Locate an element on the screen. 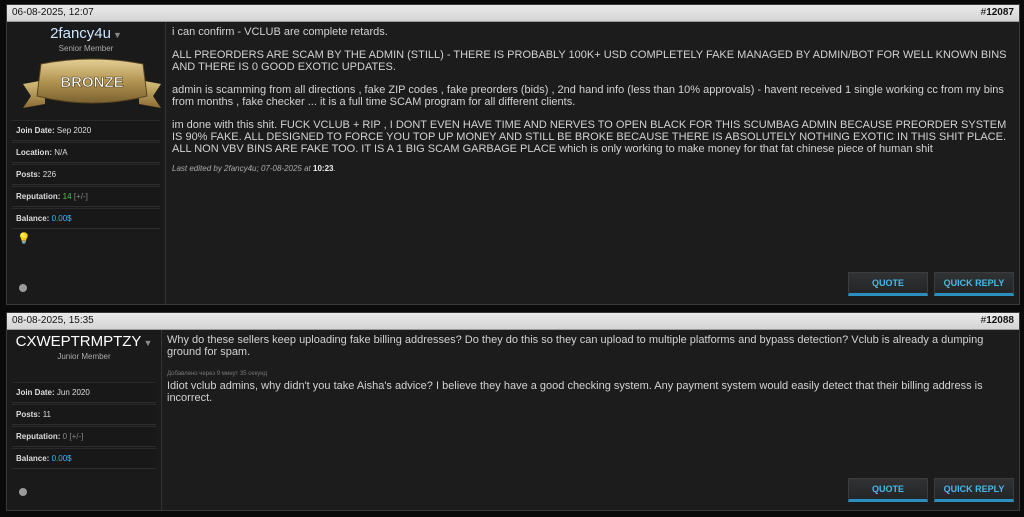 The height and width of the screenshot is (517, 1024). stat-location: Location: N/A is located at coordinates (86, 152).